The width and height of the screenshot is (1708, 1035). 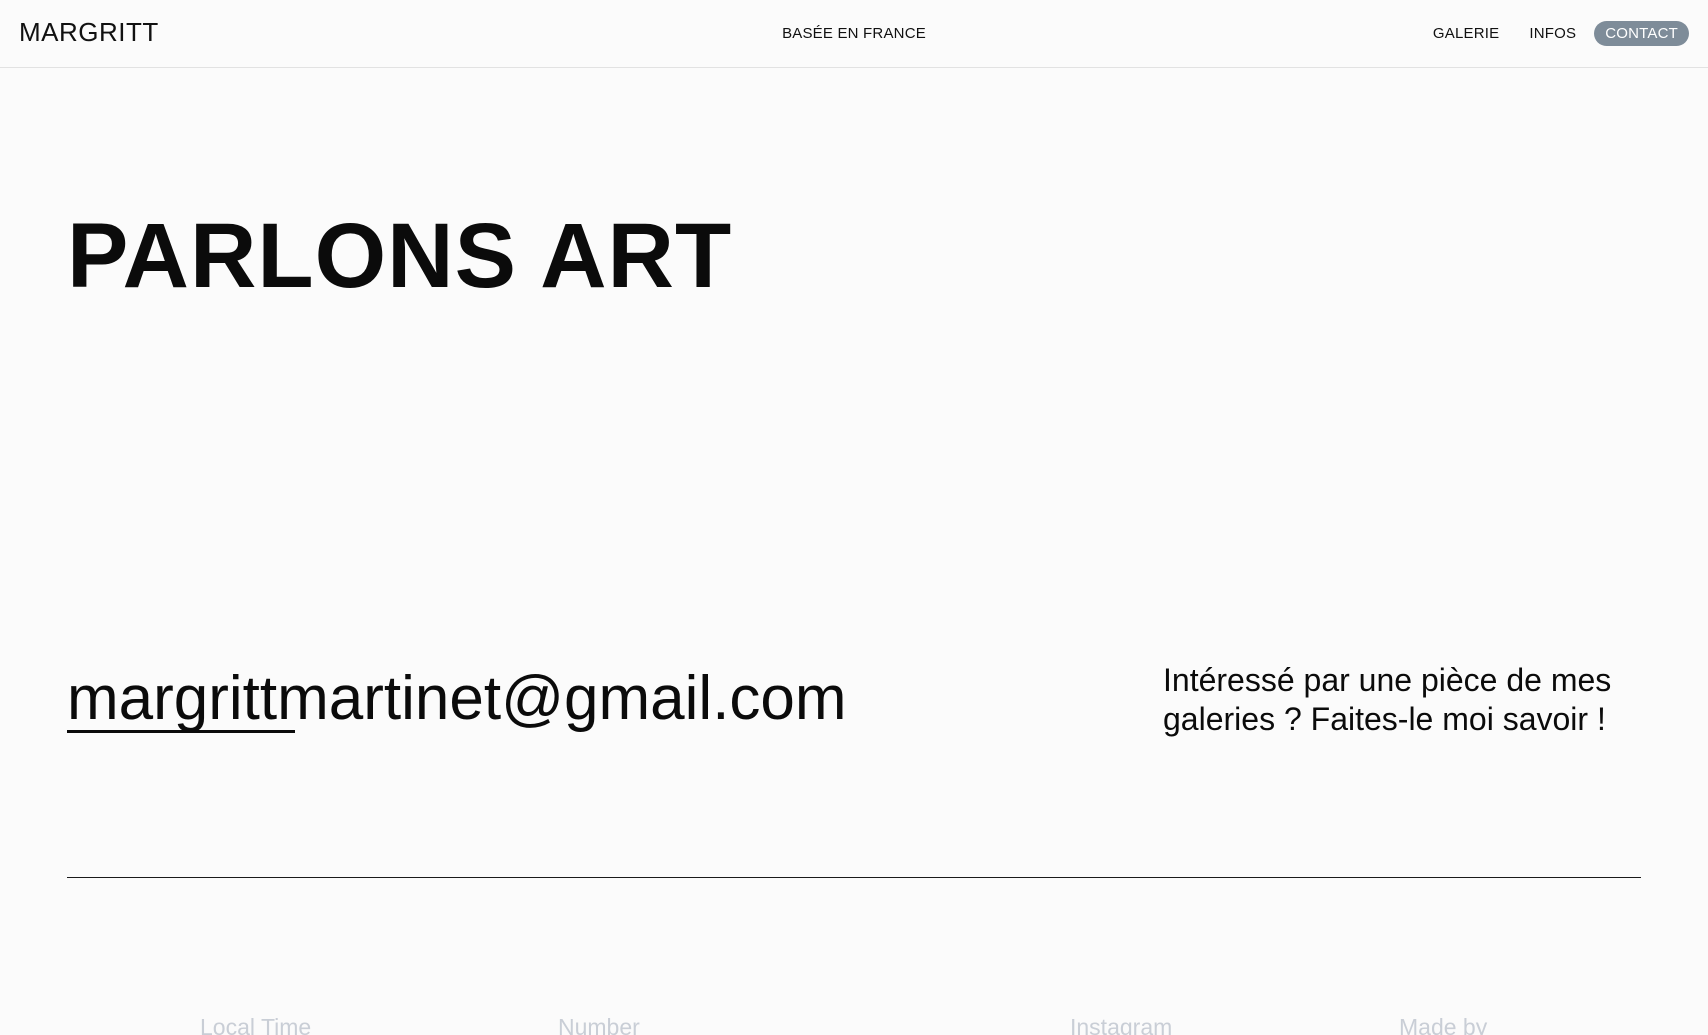 I want to click on footer-label-made-by: Made by, so click(x=1443, y=1024).